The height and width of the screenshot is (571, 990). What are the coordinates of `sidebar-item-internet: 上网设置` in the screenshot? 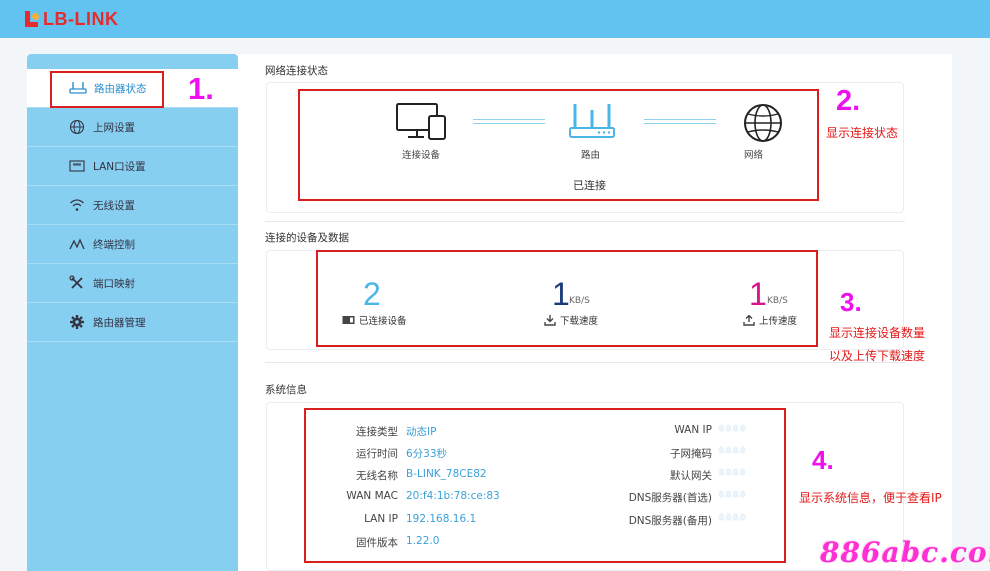 It's located at (132, 127).